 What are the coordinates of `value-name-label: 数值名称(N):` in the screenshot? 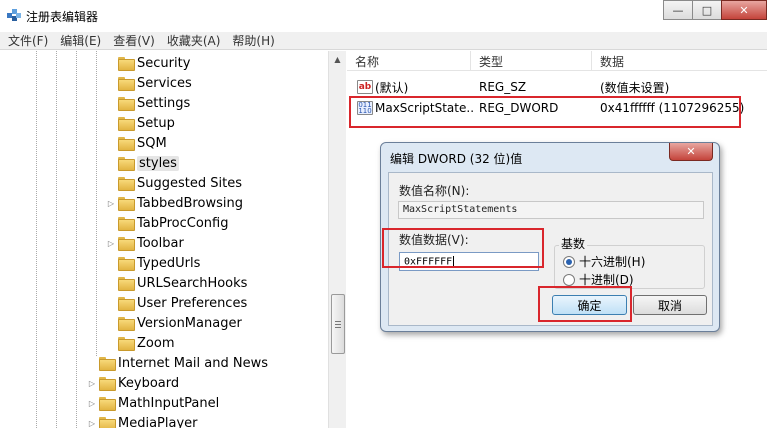 It's located at (434, 191).